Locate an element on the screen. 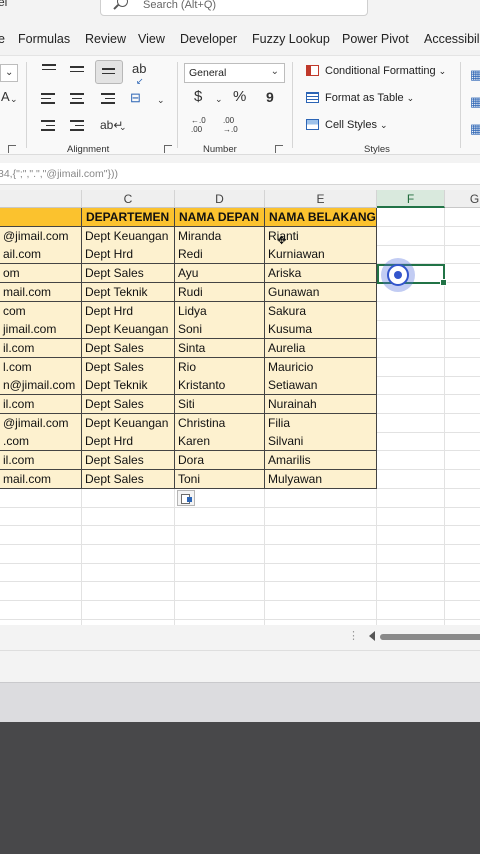 The height and width of the screenshot is (854, 480). alignment-launcher-icon is located at coordinates (168, 149).